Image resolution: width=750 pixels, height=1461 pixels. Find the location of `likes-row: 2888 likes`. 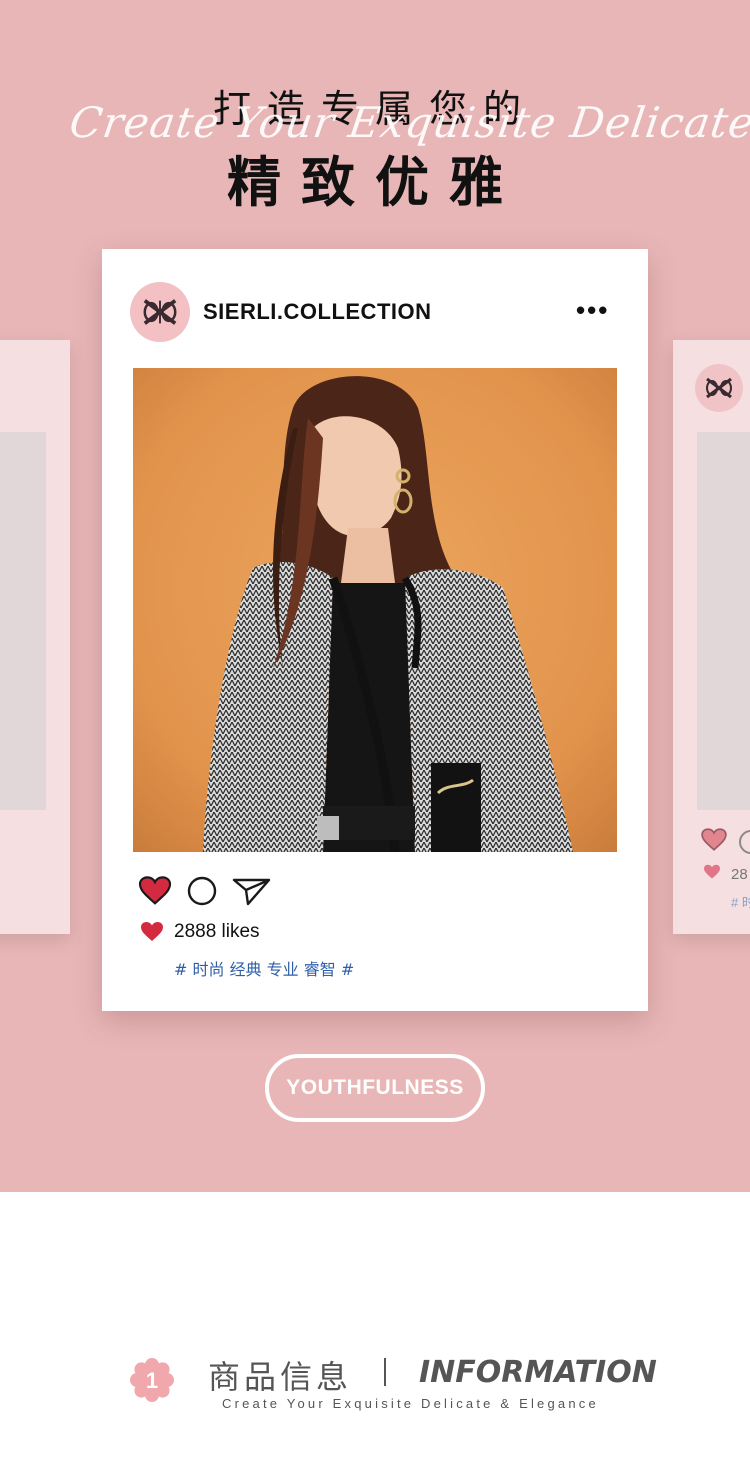

likes-row: 2888 likes is located at coordinates (200, 932).